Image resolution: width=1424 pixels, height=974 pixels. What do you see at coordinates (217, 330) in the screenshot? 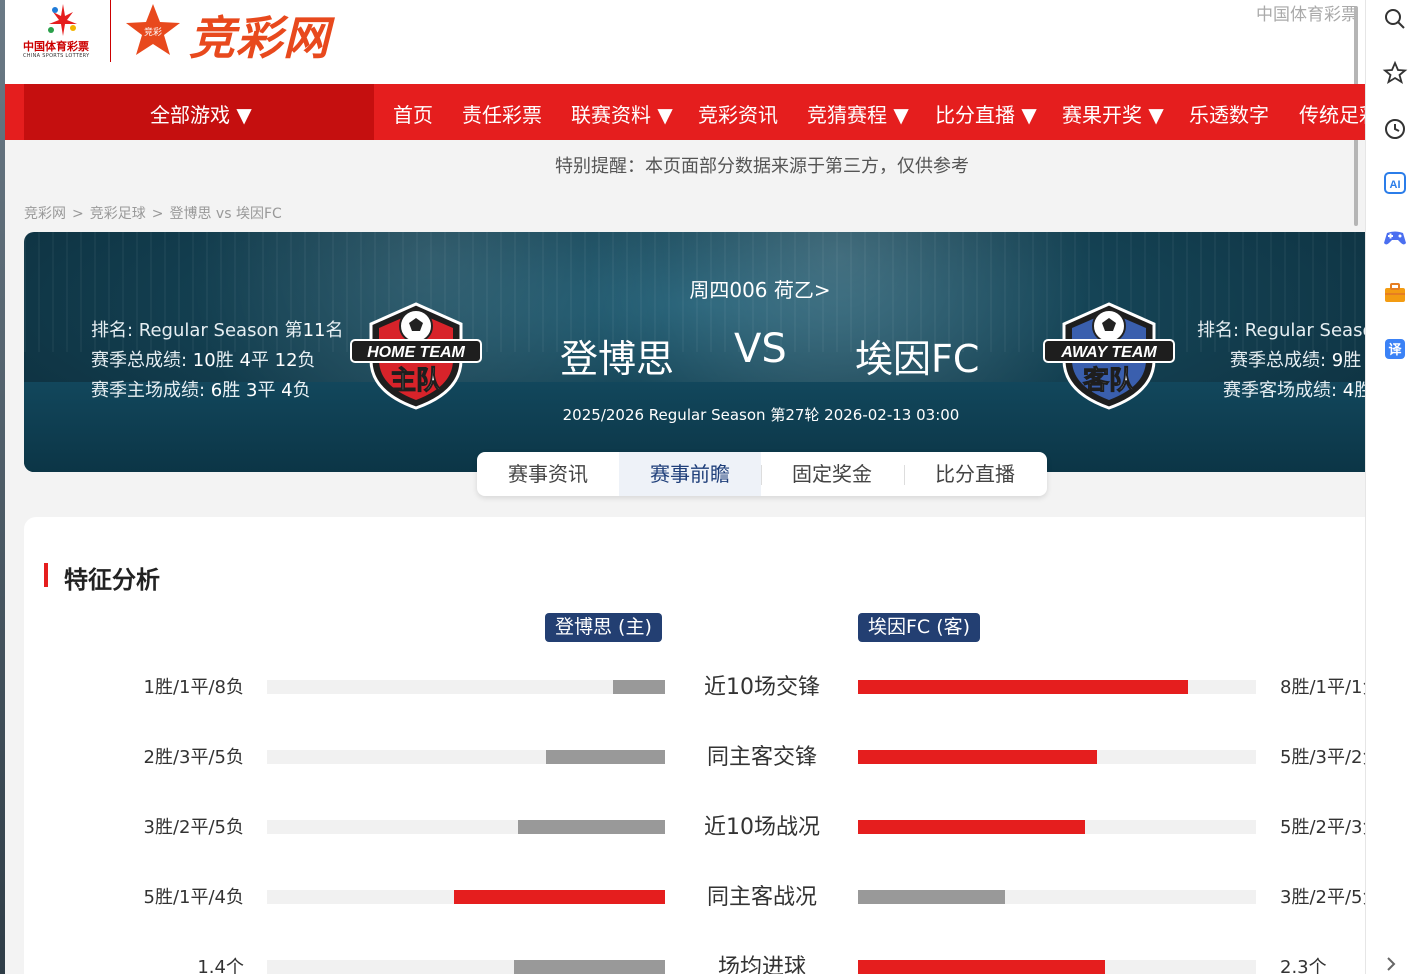
I see `home-rank: 排名: Regular Season 第11名` at bounding box center [217, 330].